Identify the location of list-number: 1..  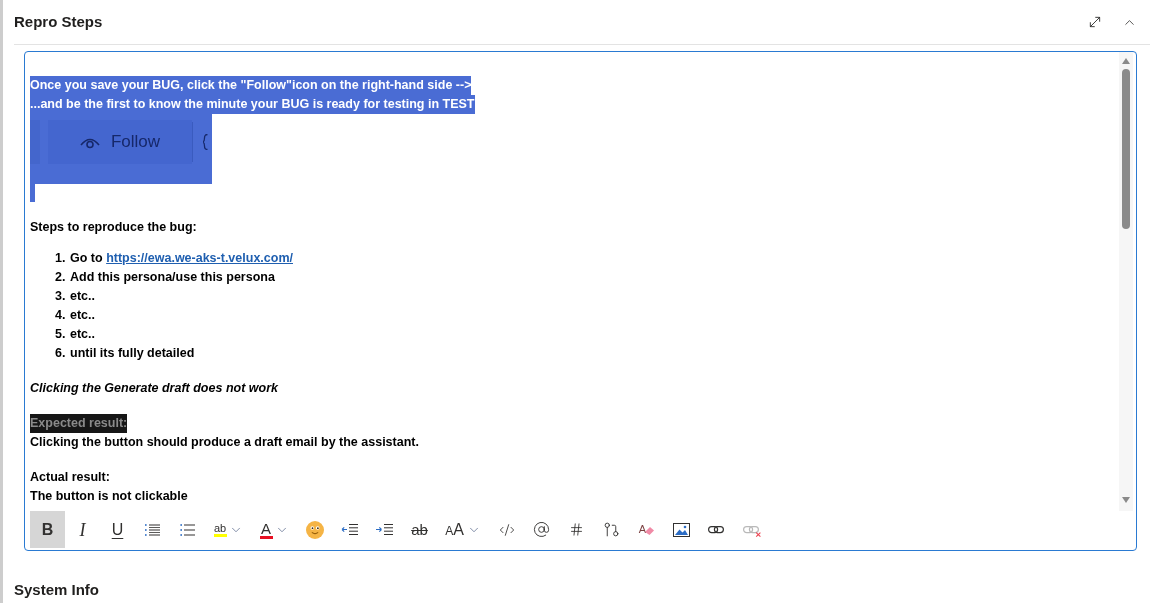
(61, 258).